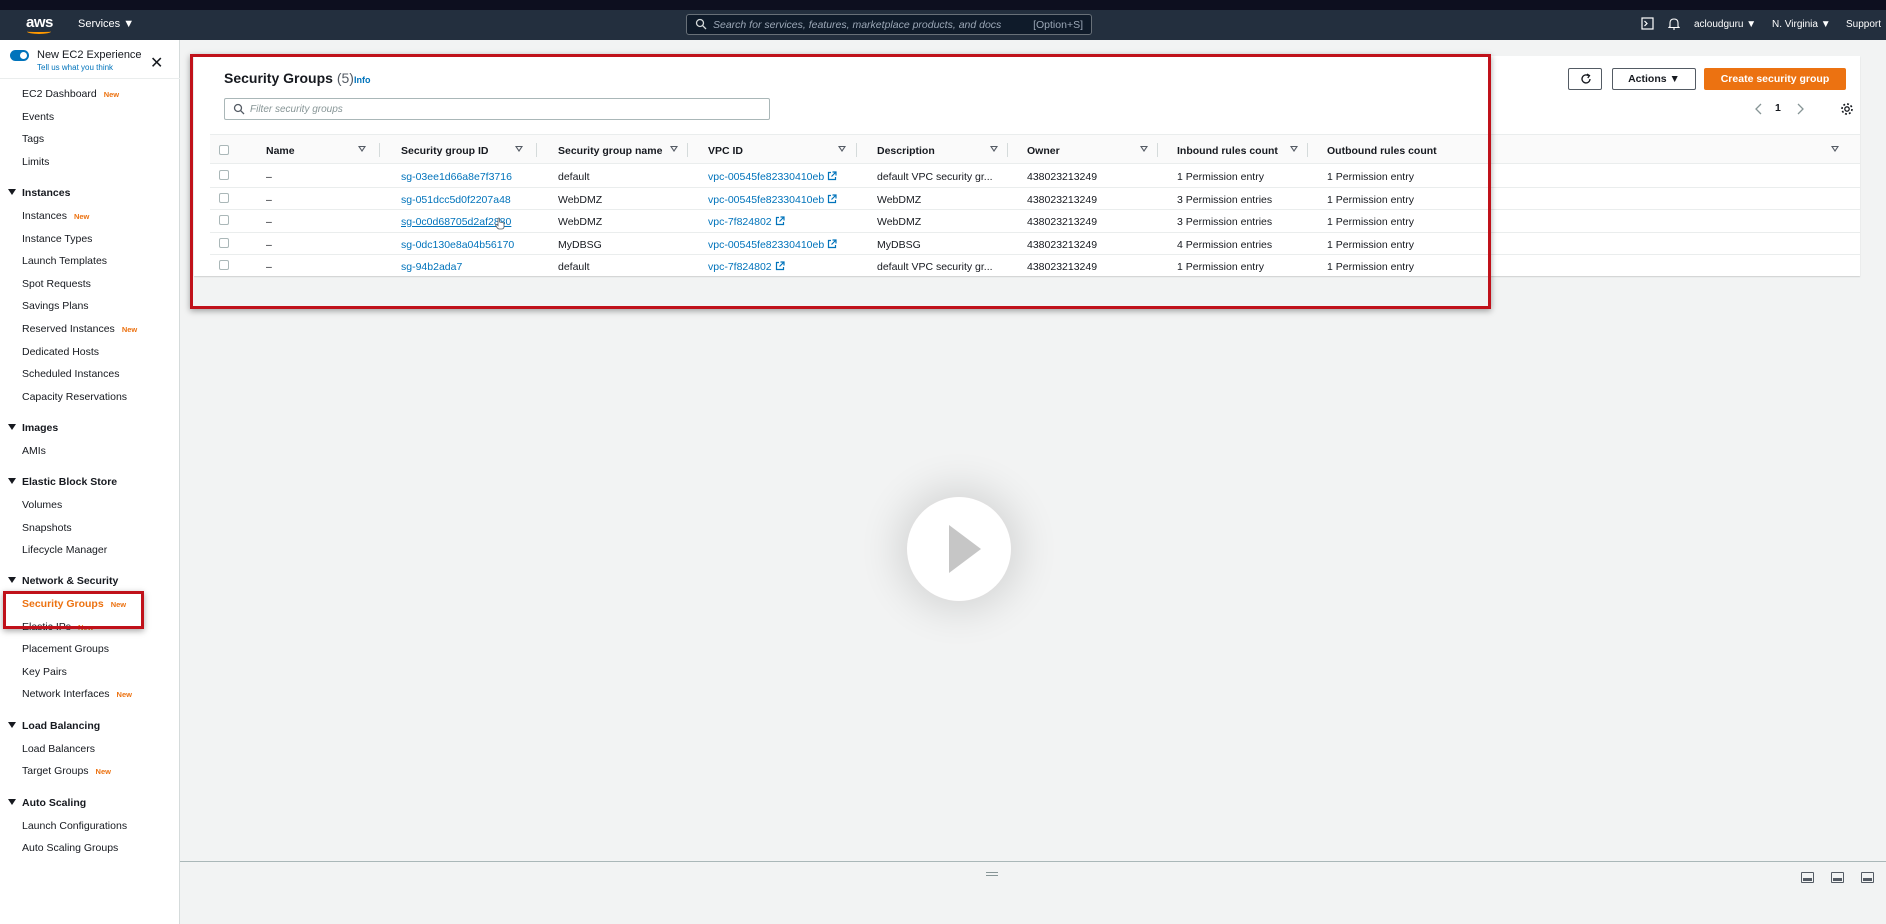  Describe the element at coordinates (39, 193) in the screenshot. I see `section-instances: Instances` at that location.